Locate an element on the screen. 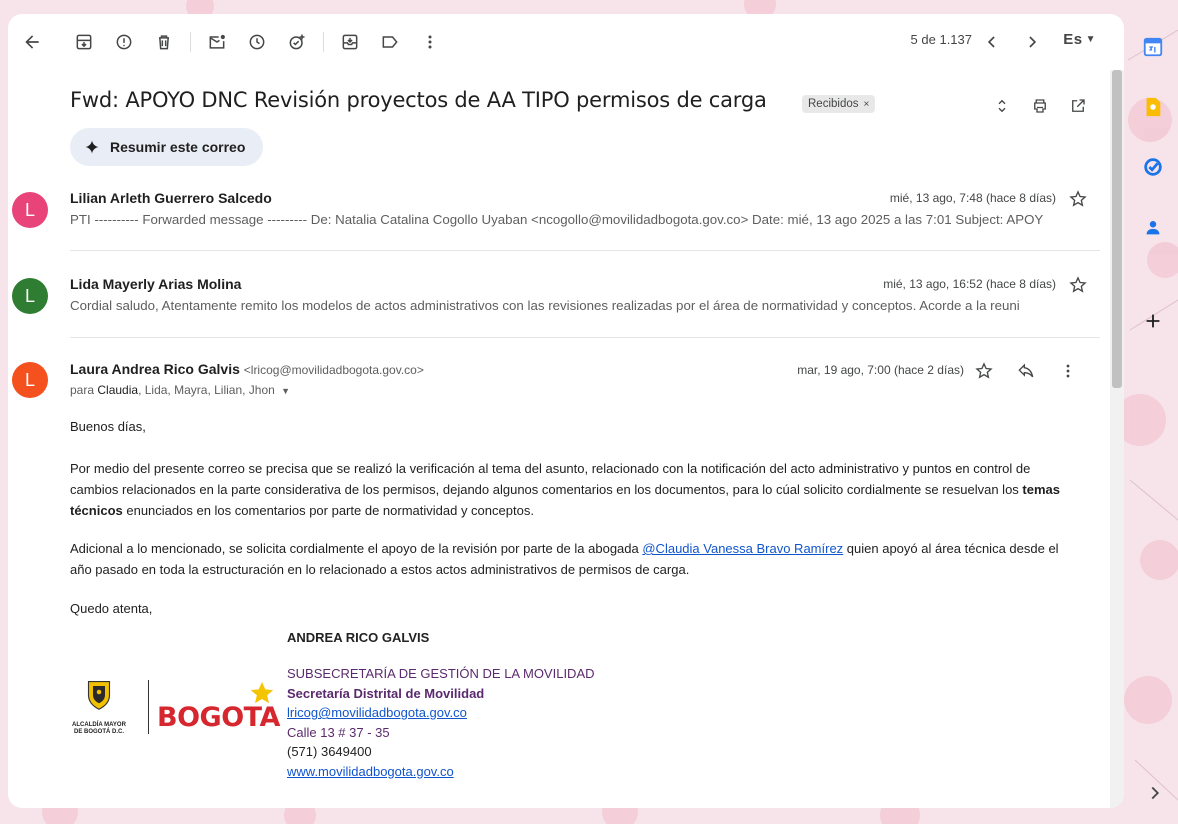 The height and width of the screenshot is (824, 1178). label-chip-text: Recibidos is located at coordinates (833, 104).